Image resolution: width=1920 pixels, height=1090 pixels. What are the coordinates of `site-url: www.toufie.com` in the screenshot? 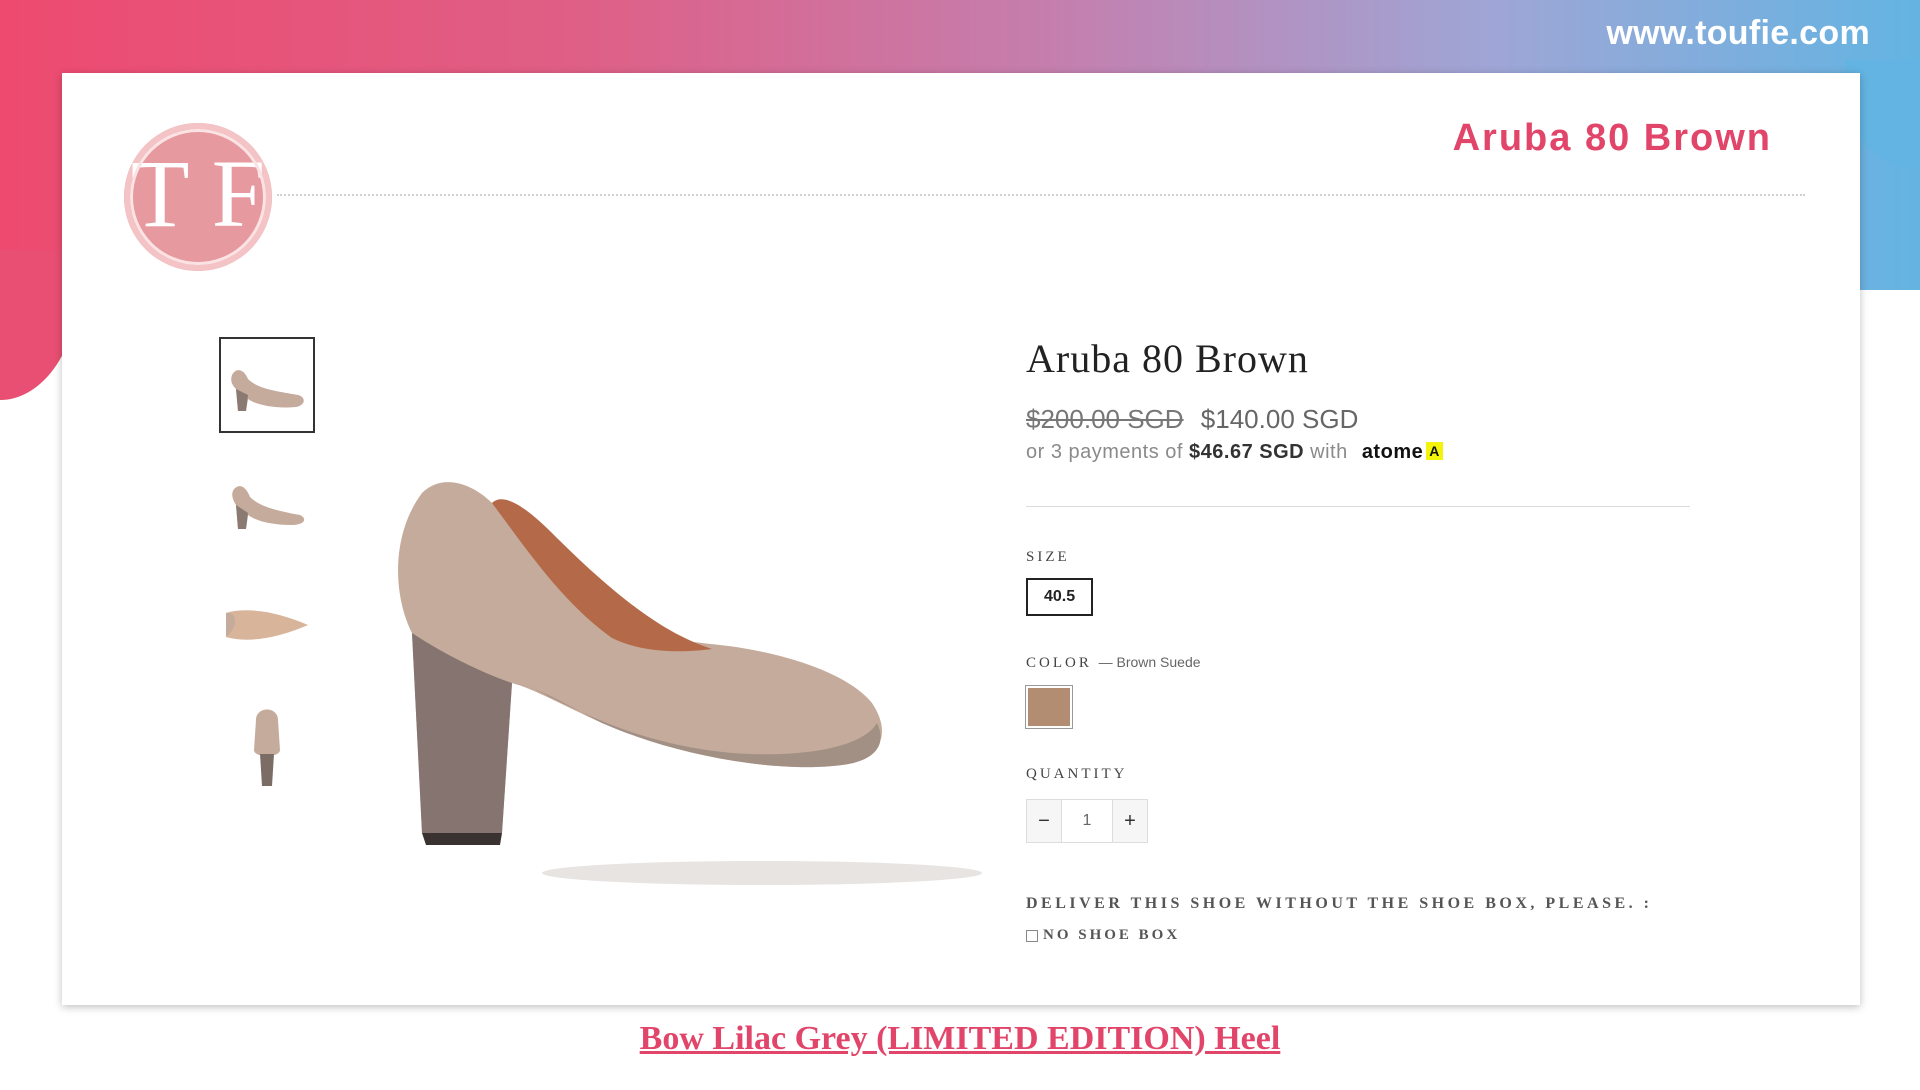 It's located at (1738, 33).